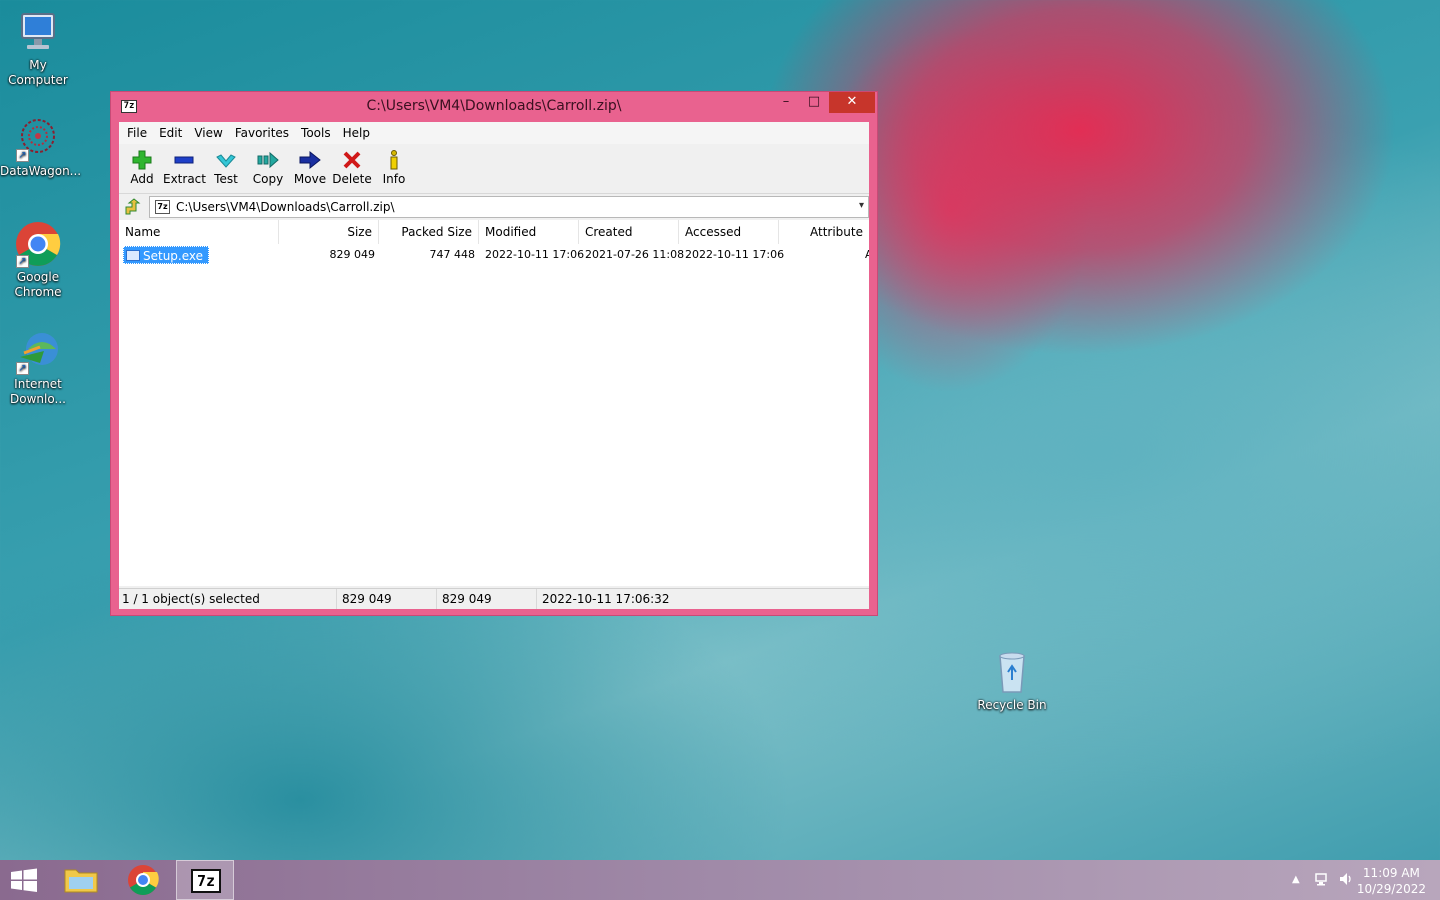  Describe the element at coordinates (162, 207) in the screenshot. I see `zip-archive-icon: 7z` at that location.